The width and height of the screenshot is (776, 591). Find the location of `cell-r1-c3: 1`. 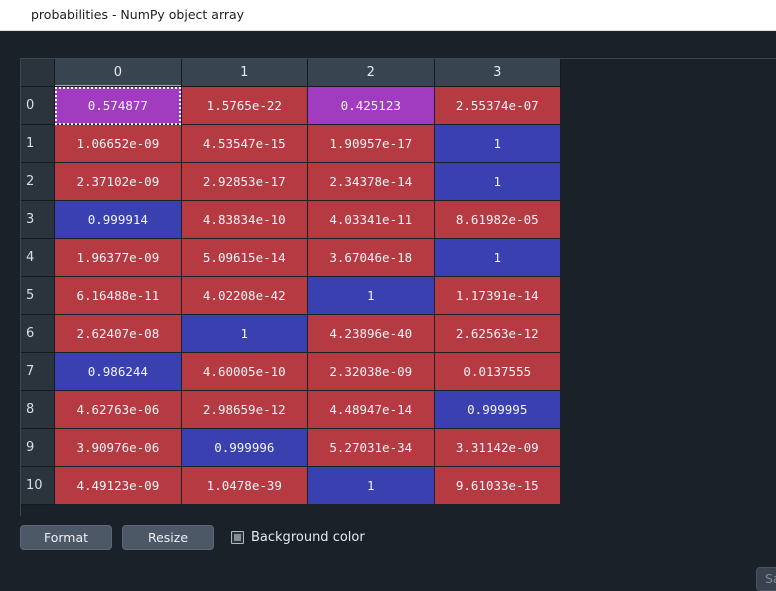

cell-r1-c3: 1 is located at coordinates (498, 143).